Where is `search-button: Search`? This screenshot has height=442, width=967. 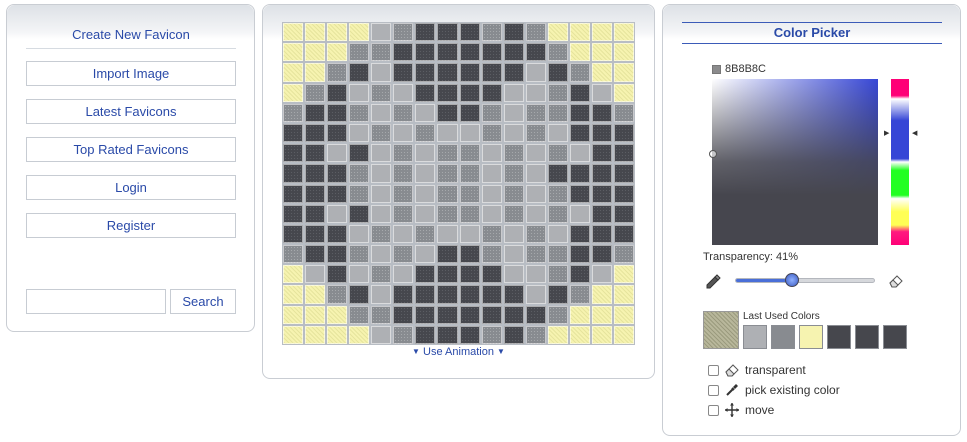
search-button: Search is located at coordinates (203, 301).